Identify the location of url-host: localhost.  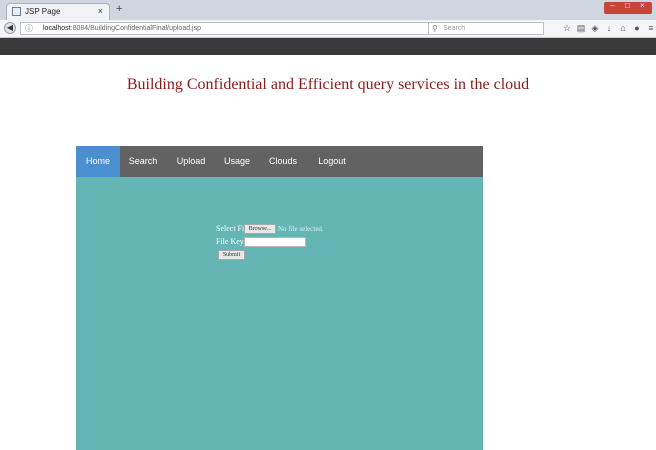
(57, 28).